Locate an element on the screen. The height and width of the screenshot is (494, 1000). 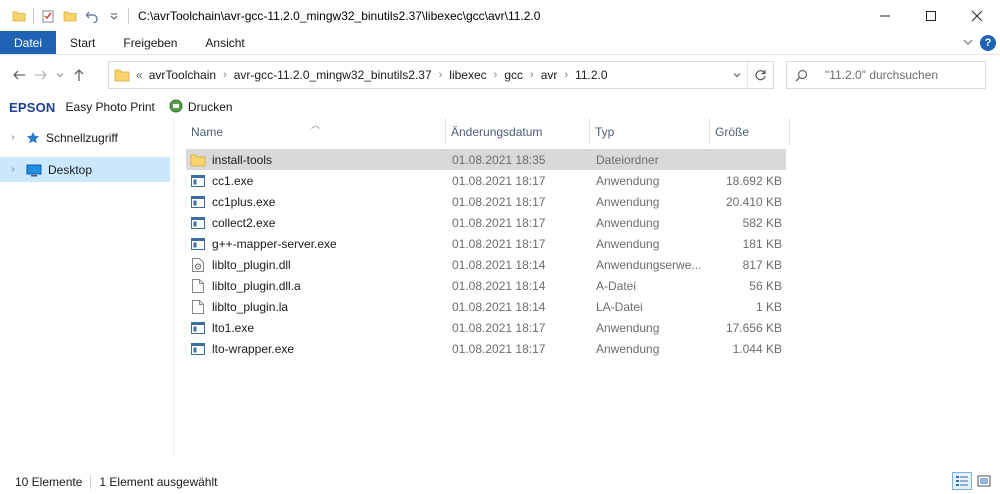
file-date: 01.08.2021 18:17 is located at coordinates (499, 201).